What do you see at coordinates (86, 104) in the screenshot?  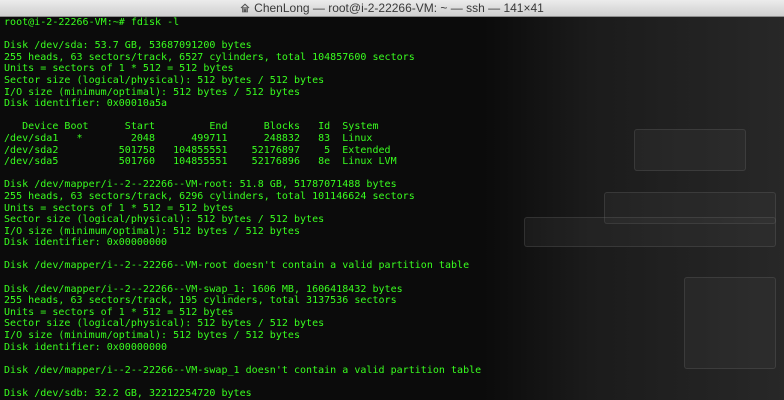 I see `terminal-line: Disk identifier: 0x00010a5a` at bounding box center [86, 104].